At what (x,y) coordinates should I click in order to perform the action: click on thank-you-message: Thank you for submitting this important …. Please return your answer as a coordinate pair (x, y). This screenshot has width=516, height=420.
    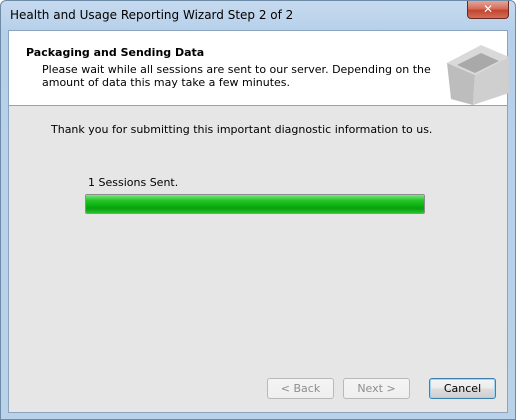
    Looking at the image, I should click on (242, 129).